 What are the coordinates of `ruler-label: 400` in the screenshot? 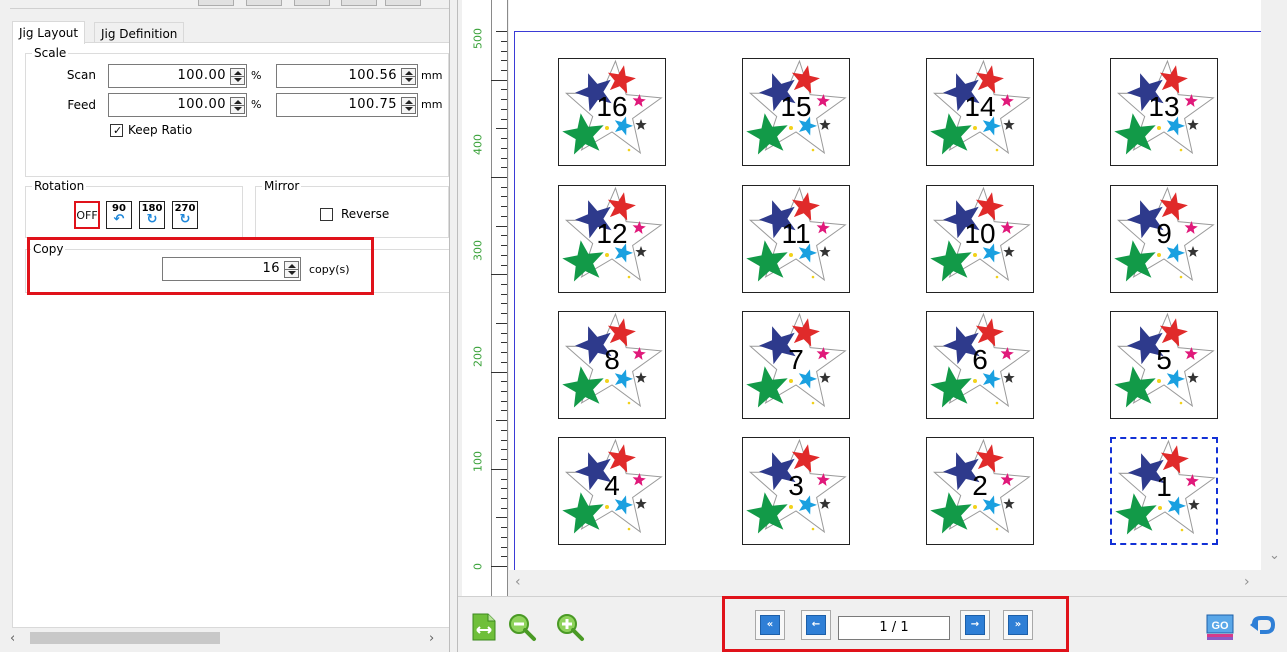 It's located at (478, 144).